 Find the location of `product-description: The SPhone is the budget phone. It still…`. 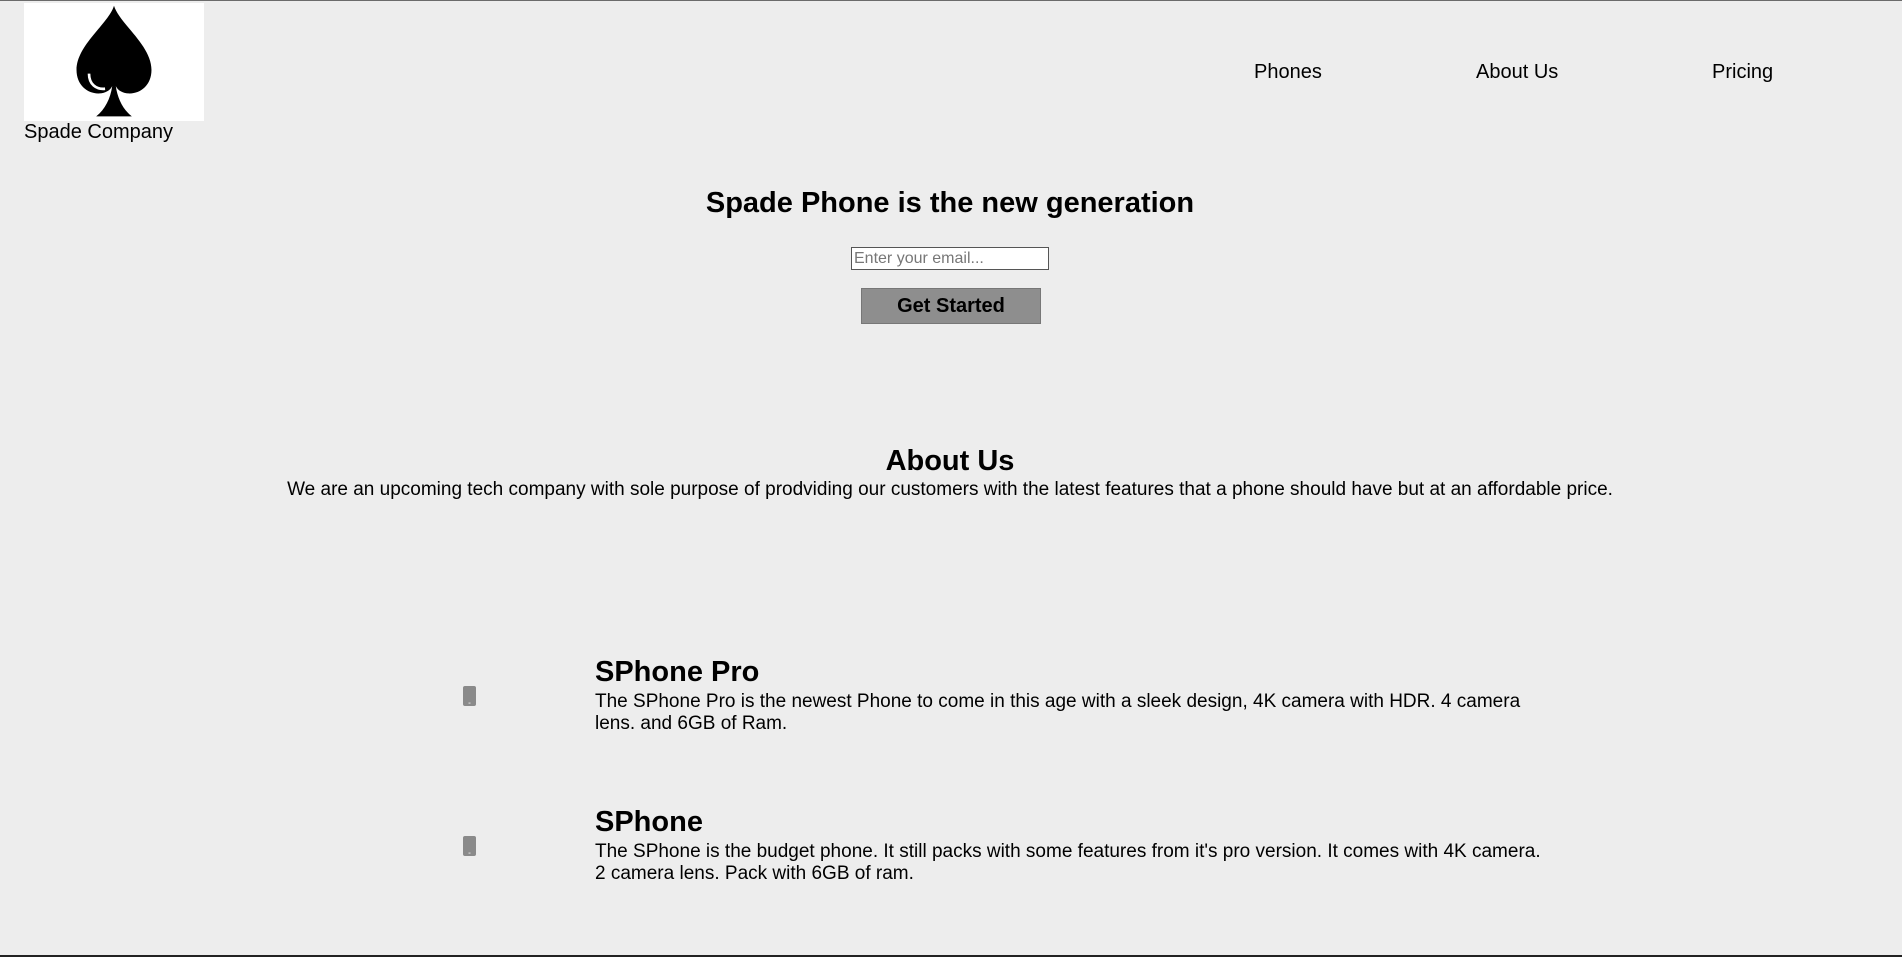

product-description: The SPhone is the budget phone. It still… is located at coordinates (1068, 862).